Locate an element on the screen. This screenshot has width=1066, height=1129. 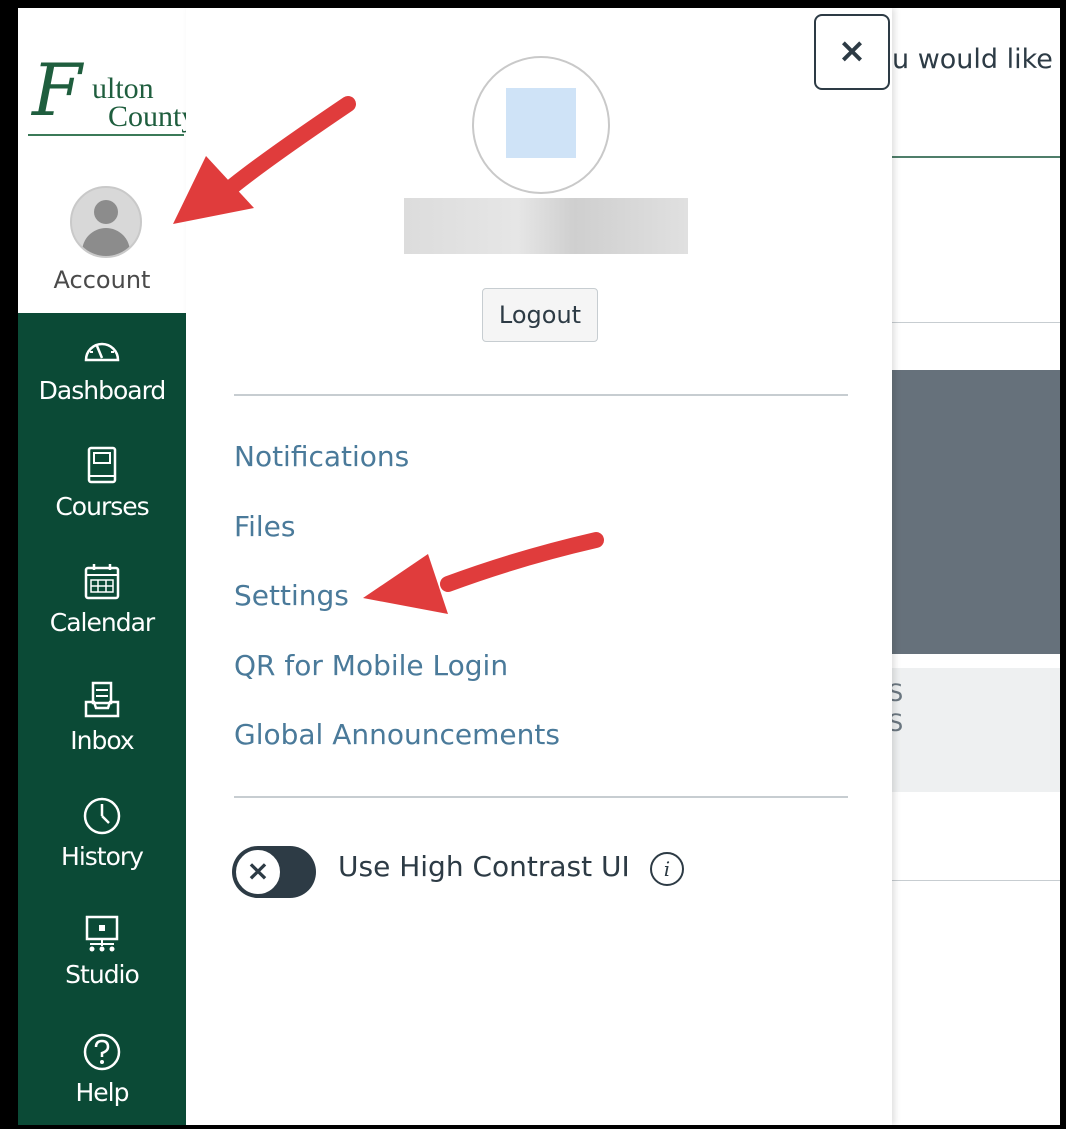
nav-item-label: Calendar is located at coordinates (102, 622).